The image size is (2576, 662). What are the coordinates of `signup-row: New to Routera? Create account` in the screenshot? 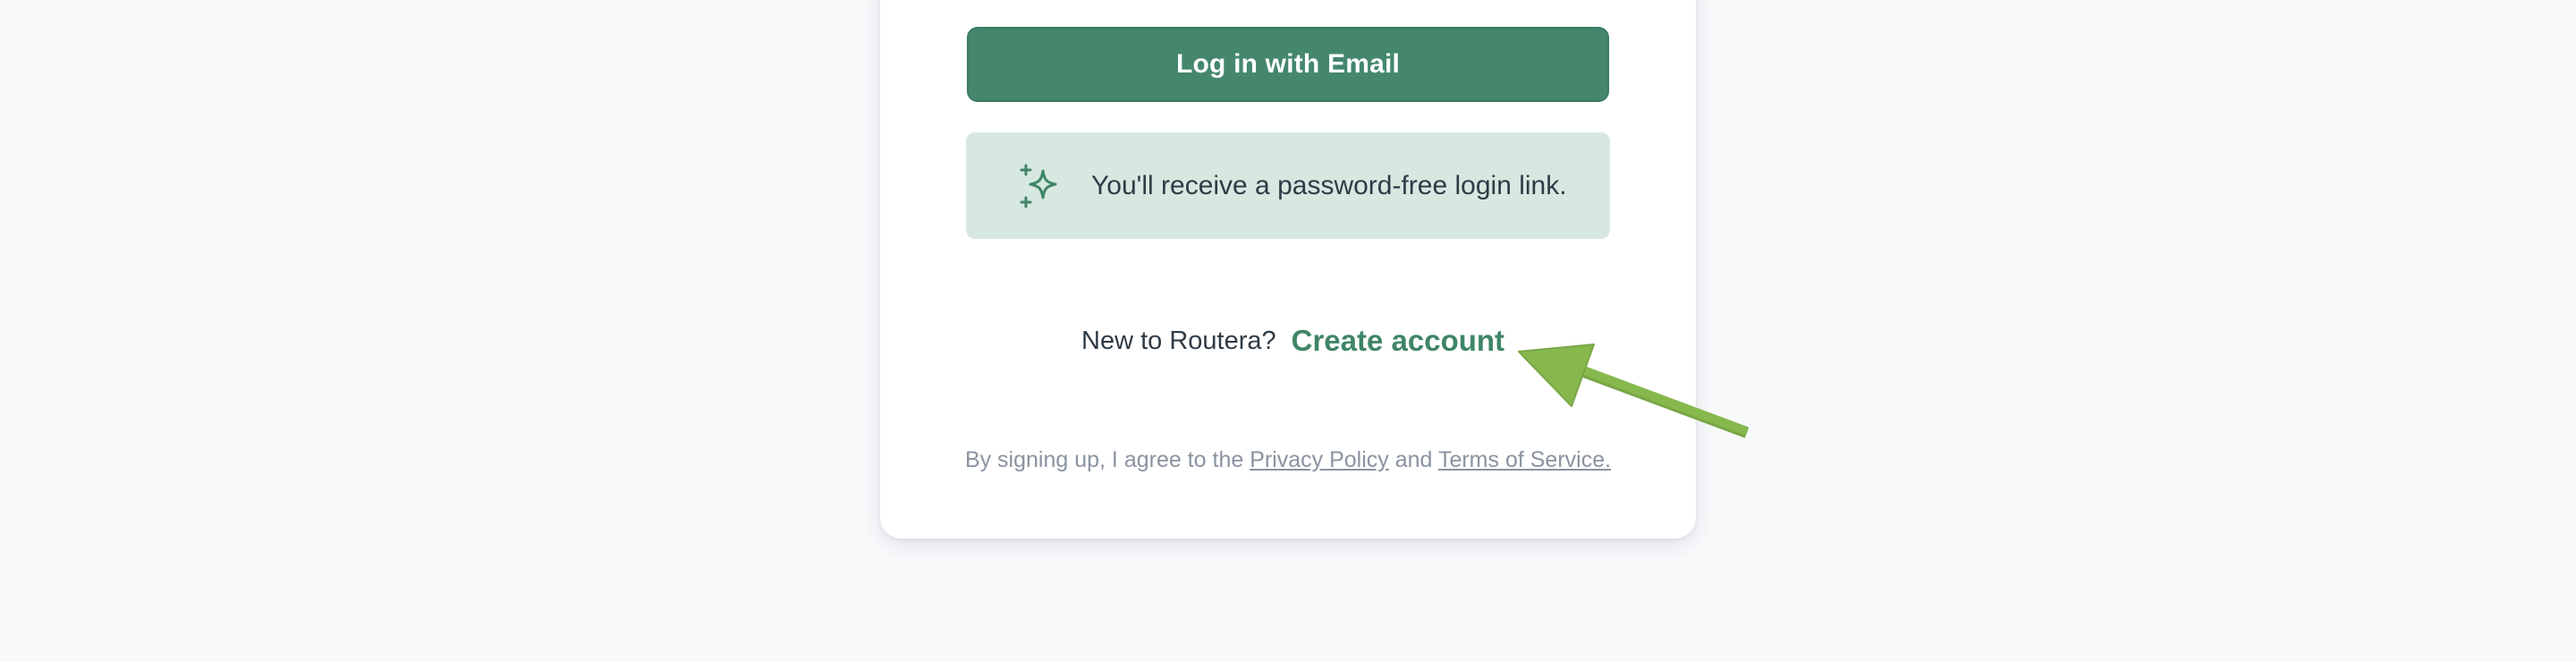 It's located at (1292, 340).